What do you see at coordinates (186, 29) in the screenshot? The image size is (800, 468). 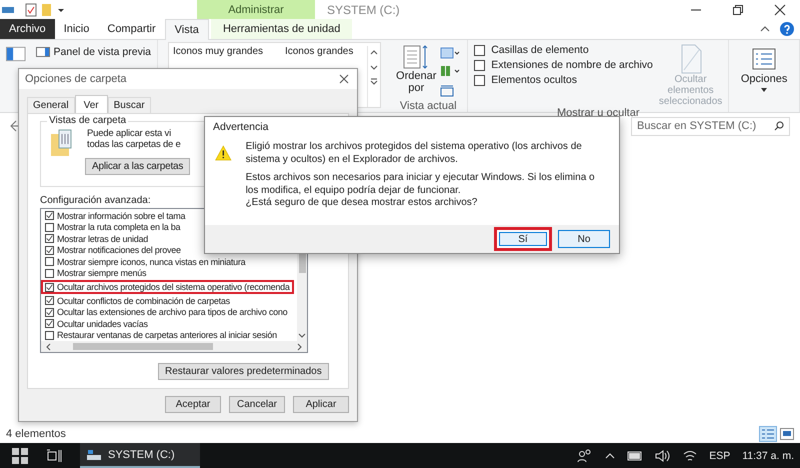 I see `ribbon-tab: Vista` at bounding box center [186, 29].